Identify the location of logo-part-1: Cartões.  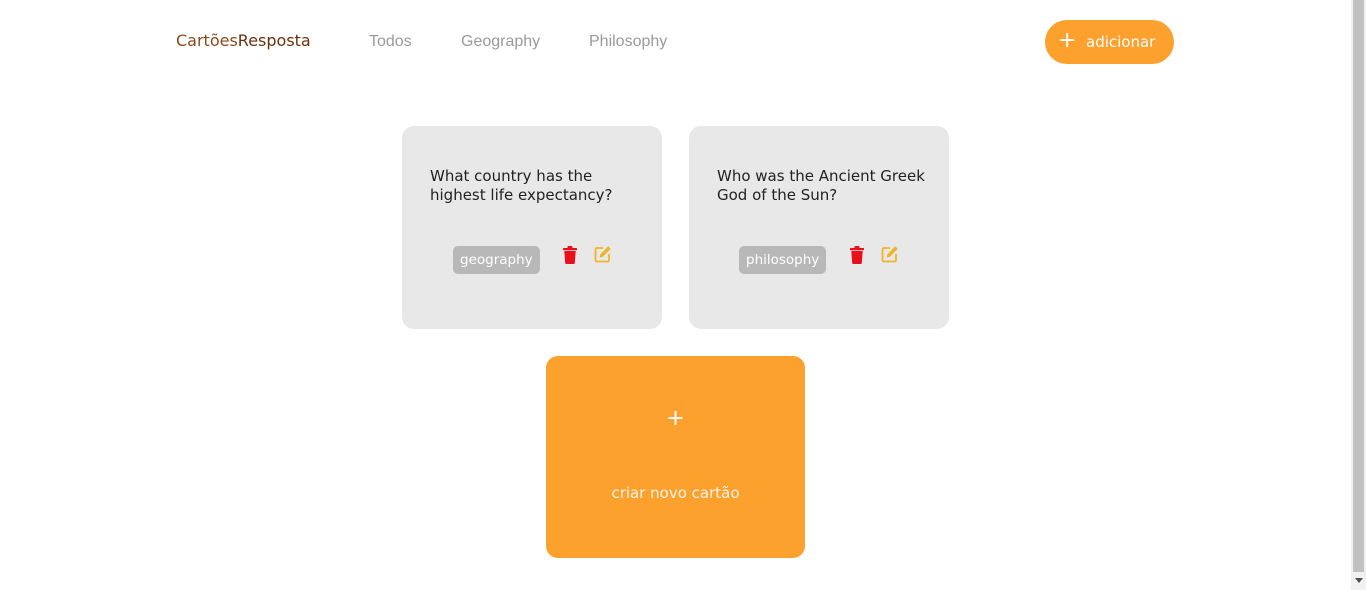
(207, 40).